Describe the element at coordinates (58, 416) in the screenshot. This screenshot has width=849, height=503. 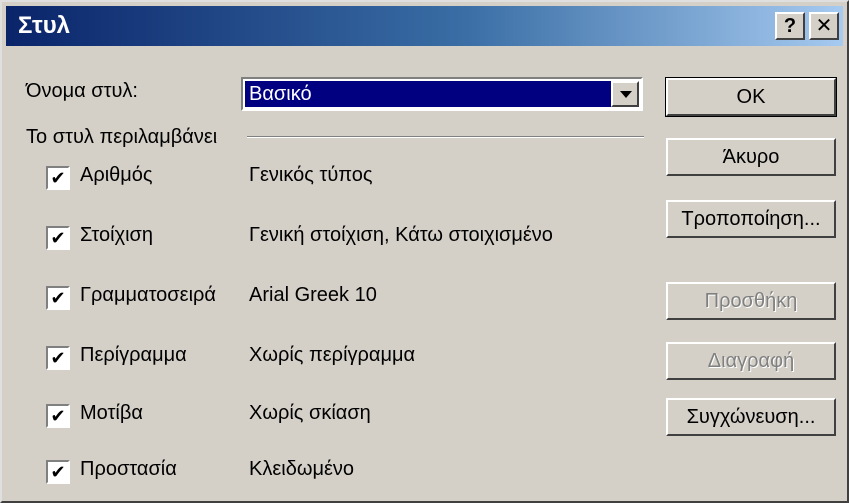
I see `patterns-checkbox: ✔` at that location.